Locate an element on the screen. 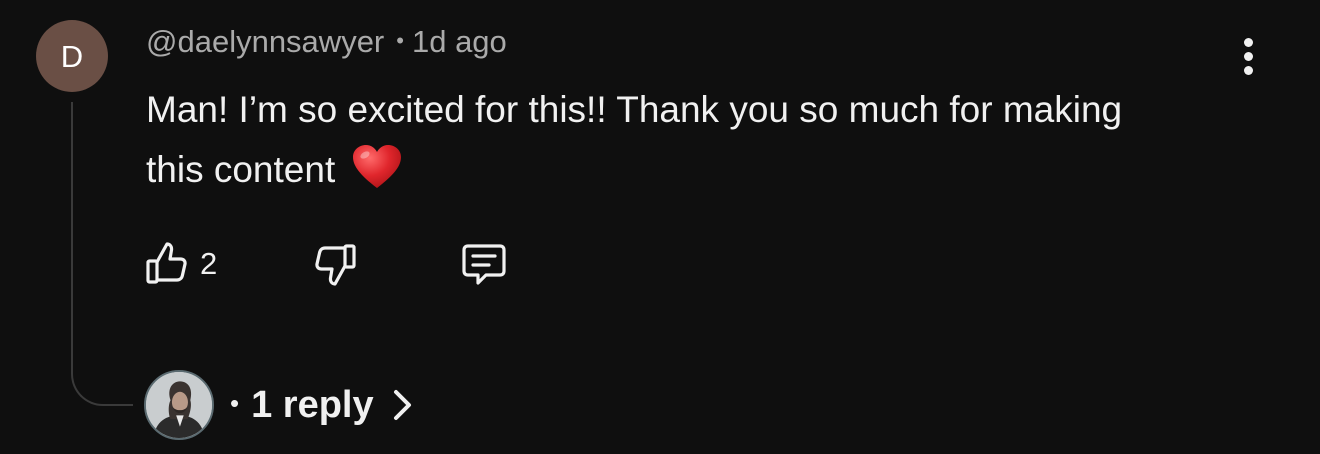  chevron-right-icon is located at coordinates (403, 405).